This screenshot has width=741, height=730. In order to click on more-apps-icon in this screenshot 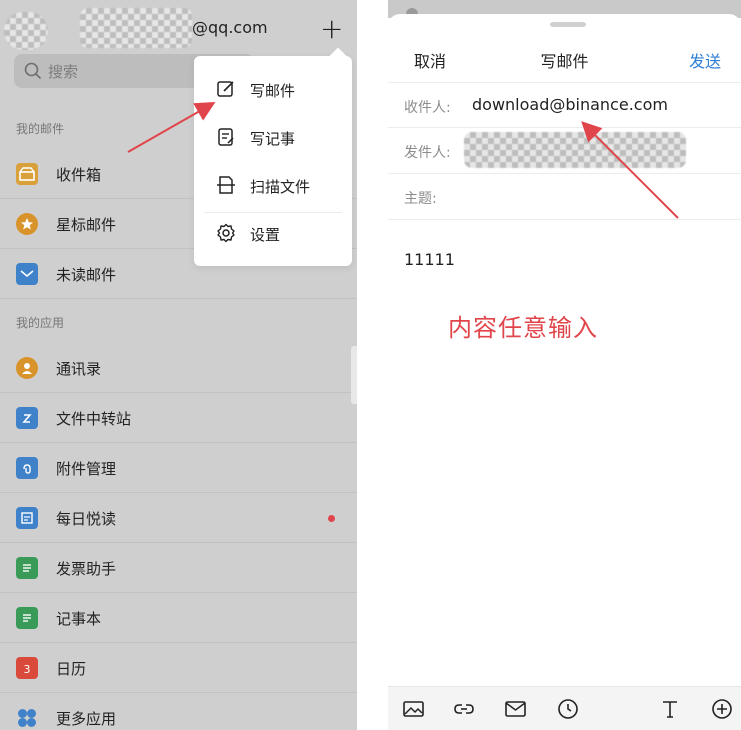, I will do `click(27, 718)`.